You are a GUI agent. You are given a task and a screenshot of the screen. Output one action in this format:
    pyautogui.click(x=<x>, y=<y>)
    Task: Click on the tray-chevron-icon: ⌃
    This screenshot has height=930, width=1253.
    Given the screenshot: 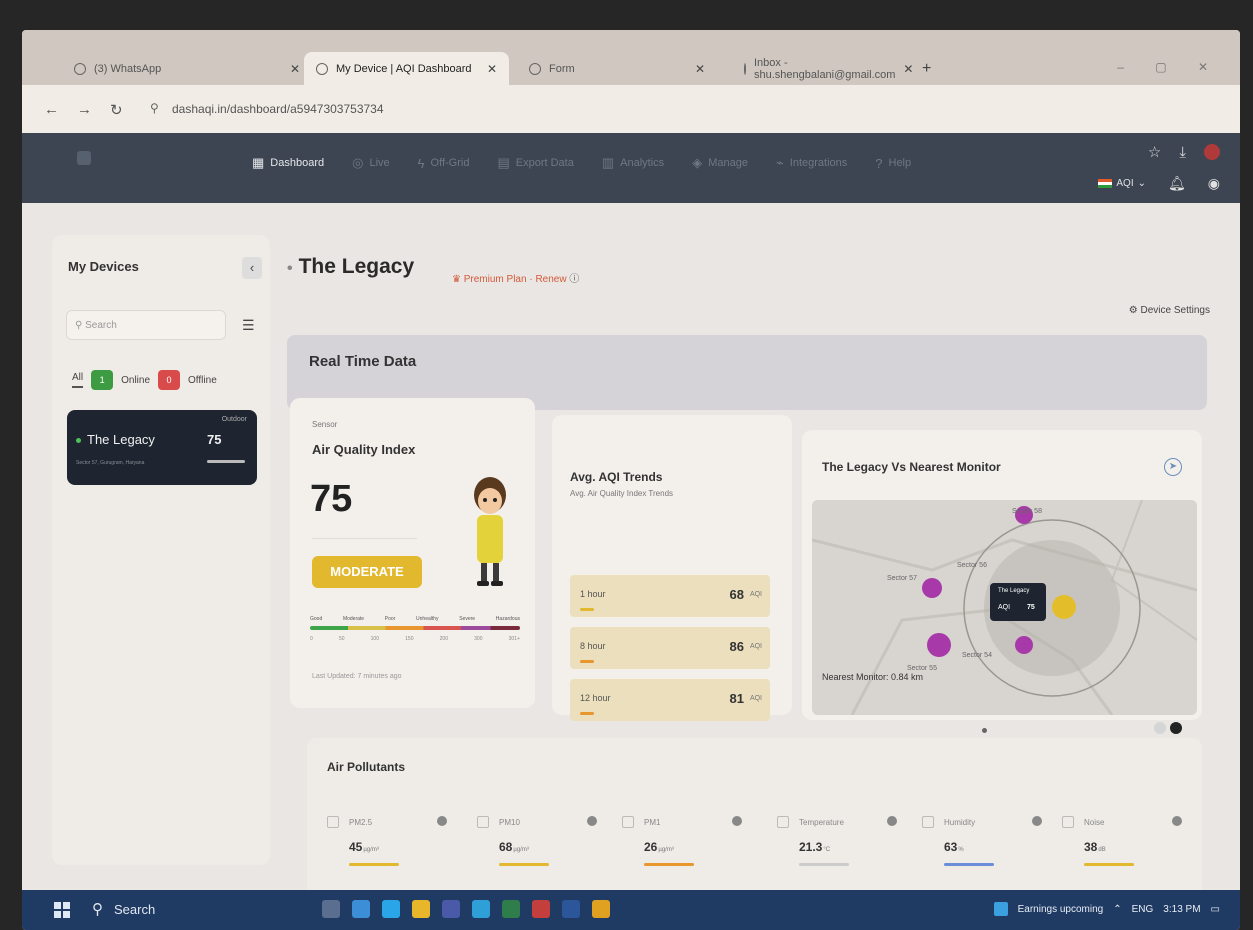 What is the action you would take?
    pyautogui.click(x=1117, y=909)
    